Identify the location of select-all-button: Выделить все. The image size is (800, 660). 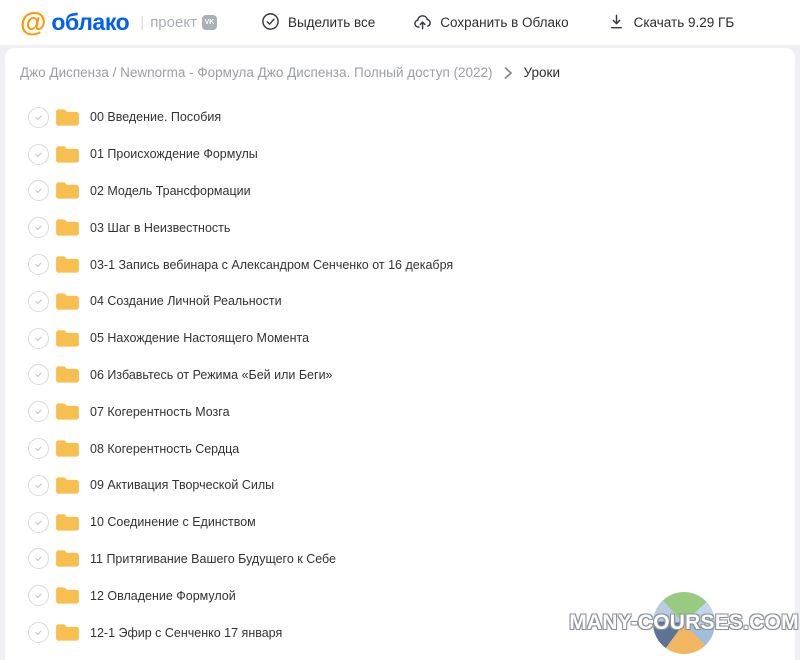
(318, 23).